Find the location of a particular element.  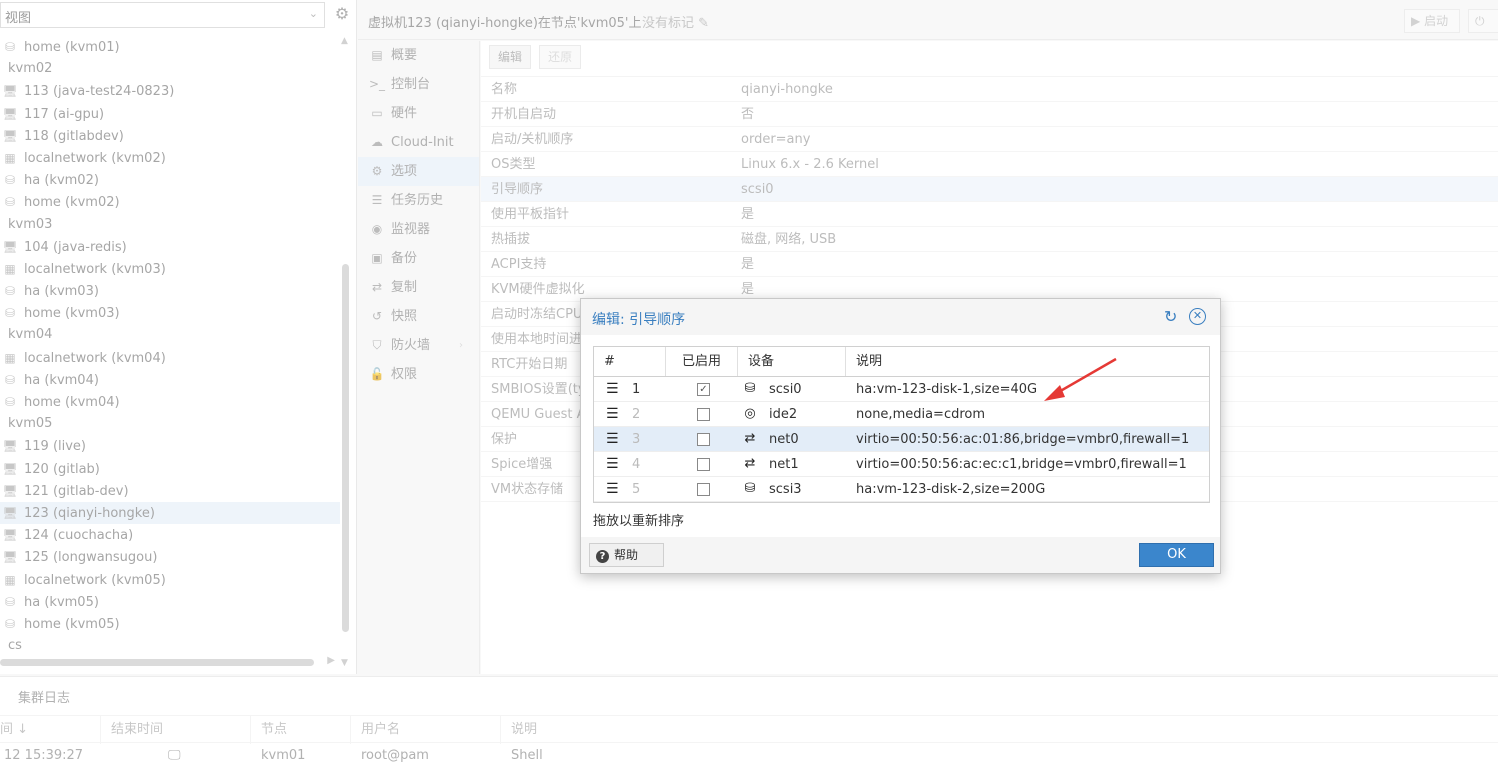

boot-device-row: ☰ 2 ◎ ide2 none,media=cdrom is located at coordinates (901, 414).